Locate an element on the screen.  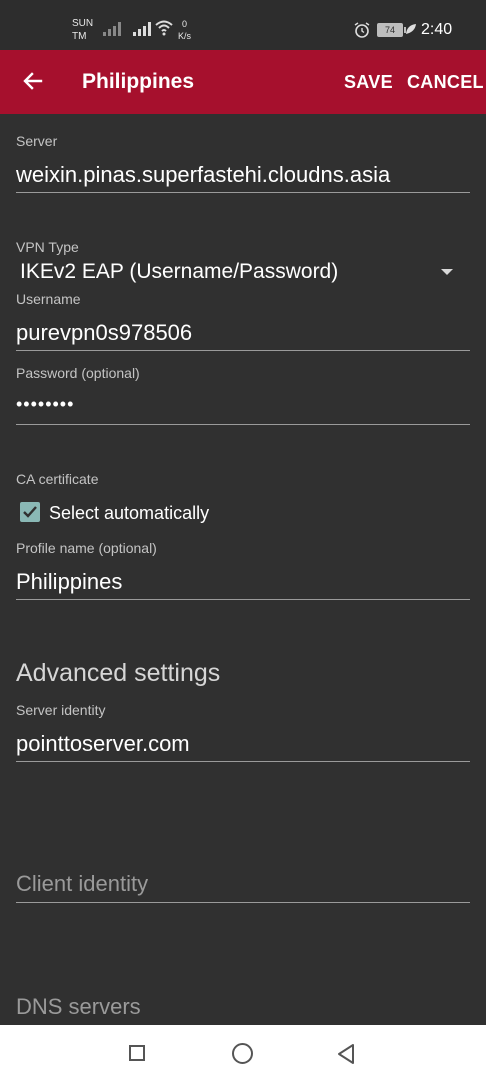
vpn-type-select: IKEv2 EAP (Username/Password) is located at coordinates (179, 272).